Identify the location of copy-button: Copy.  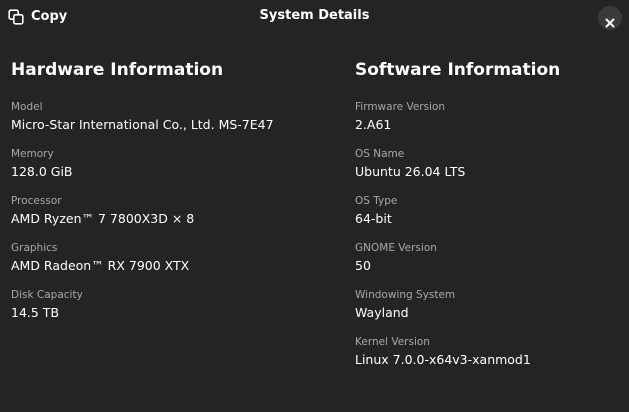
(38, 17).